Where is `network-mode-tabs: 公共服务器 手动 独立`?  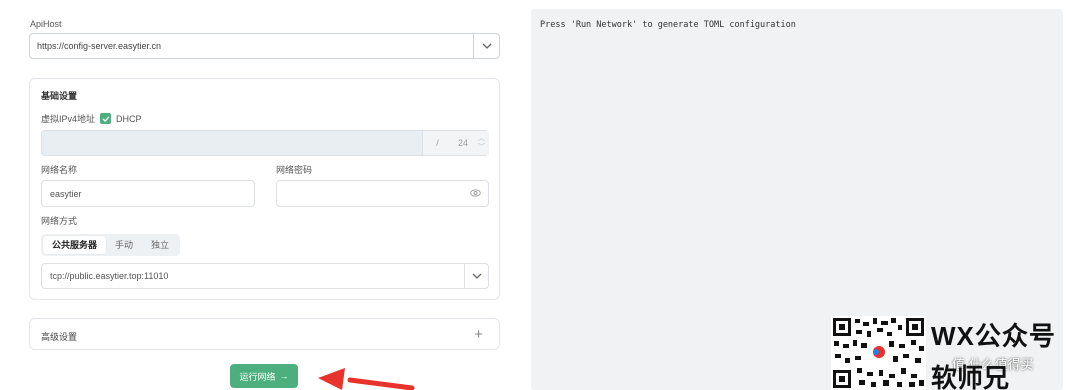
network-mode-tabs: 公共服务器 手动 独立 is located at coordinates (111, 245).